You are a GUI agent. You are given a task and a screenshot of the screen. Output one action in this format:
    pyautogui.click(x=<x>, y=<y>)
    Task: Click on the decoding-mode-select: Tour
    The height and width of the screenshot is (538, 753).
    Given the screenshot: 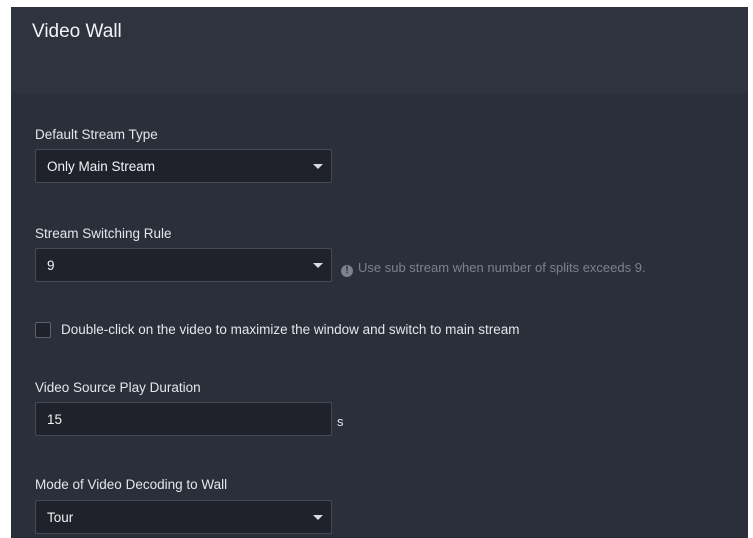 What is the action you would take?
    pyautogui.click(x=183, y=517)
    